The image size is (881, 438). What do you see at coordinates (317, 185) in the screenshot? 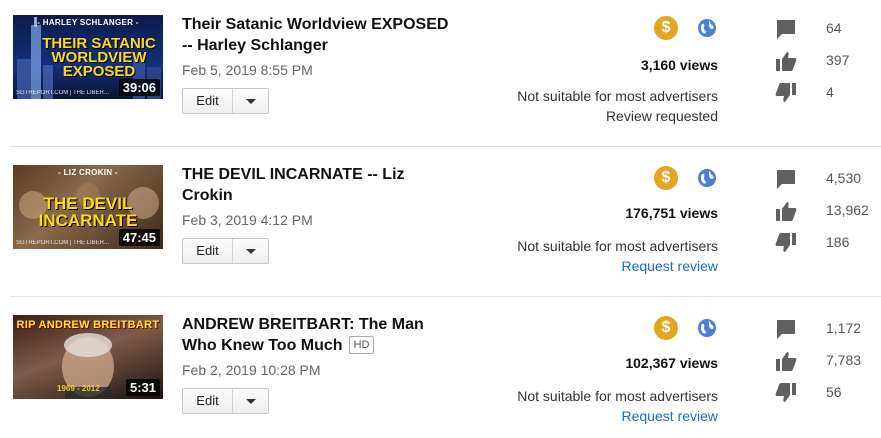
I see `video-title: THE DEVIL INCARNATE -- Liz Crokin` at bounding box center [317, 185].